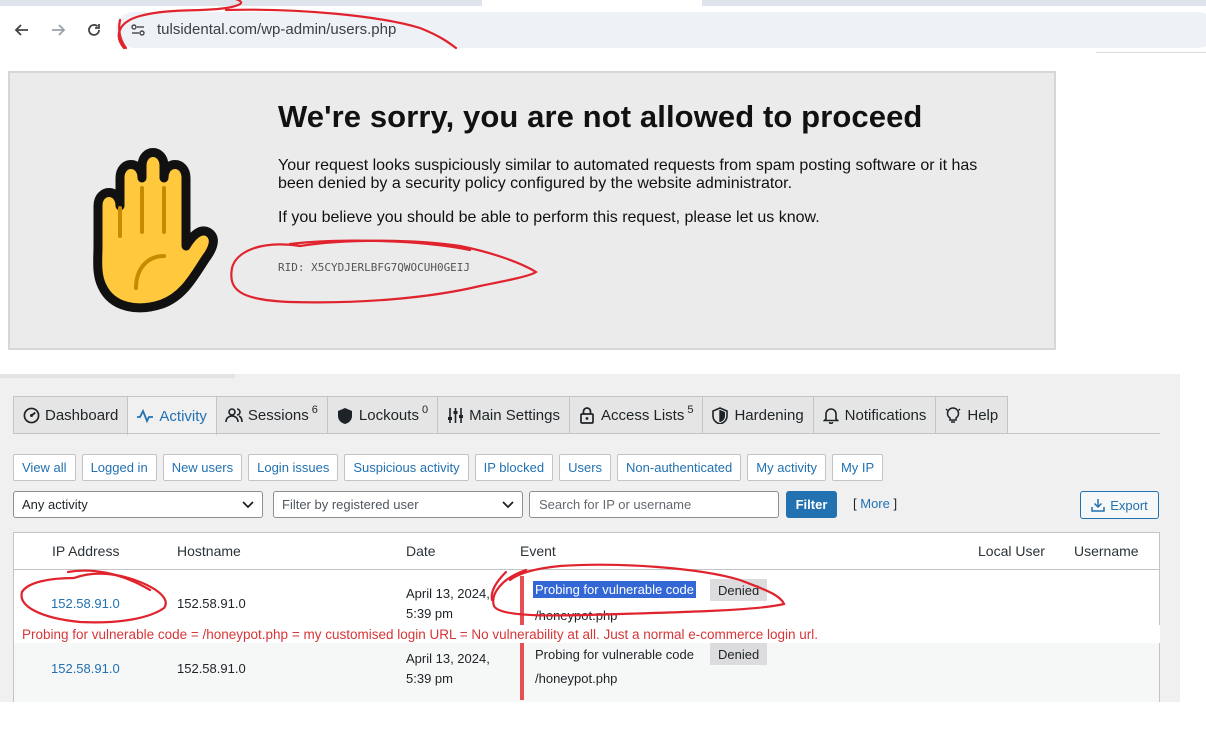 Image resolution: width=1206 pixels, height=736 pixels. Describe the element at coordinates (82, 415) in the screenshot. I see `tab-label: Dashboard` at that location.